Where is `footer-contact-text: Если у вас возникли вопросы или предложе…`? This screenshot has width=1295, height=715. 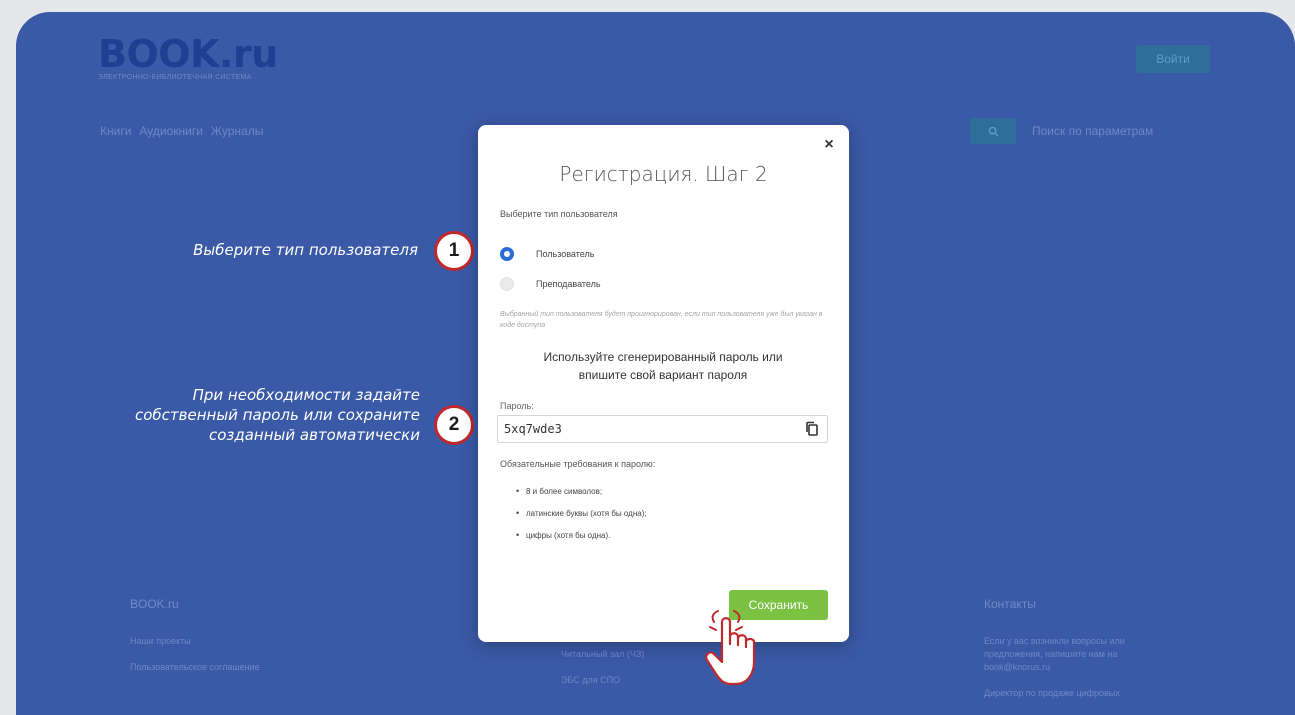 footer-contact-text: Если у вас возникли вопросы или предложе… is located at coordinates (1054, 654).